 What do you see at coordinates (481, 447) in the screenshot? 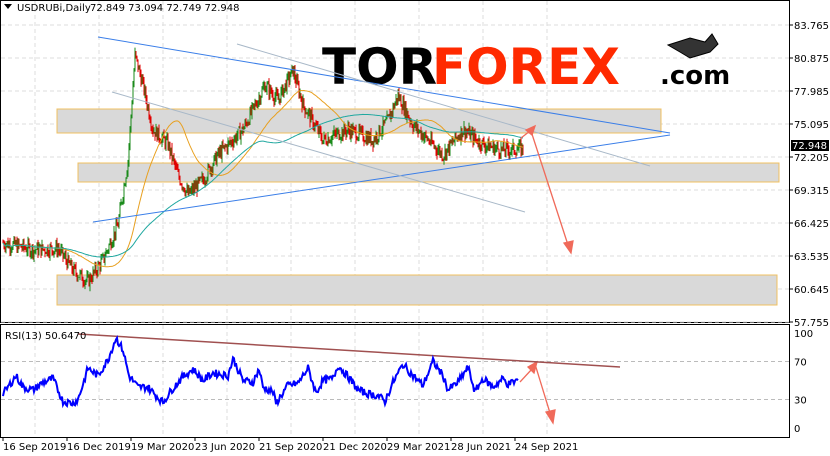
I see `time-tick-label: 28 Jun 2021` at bounding box center [481, 447].